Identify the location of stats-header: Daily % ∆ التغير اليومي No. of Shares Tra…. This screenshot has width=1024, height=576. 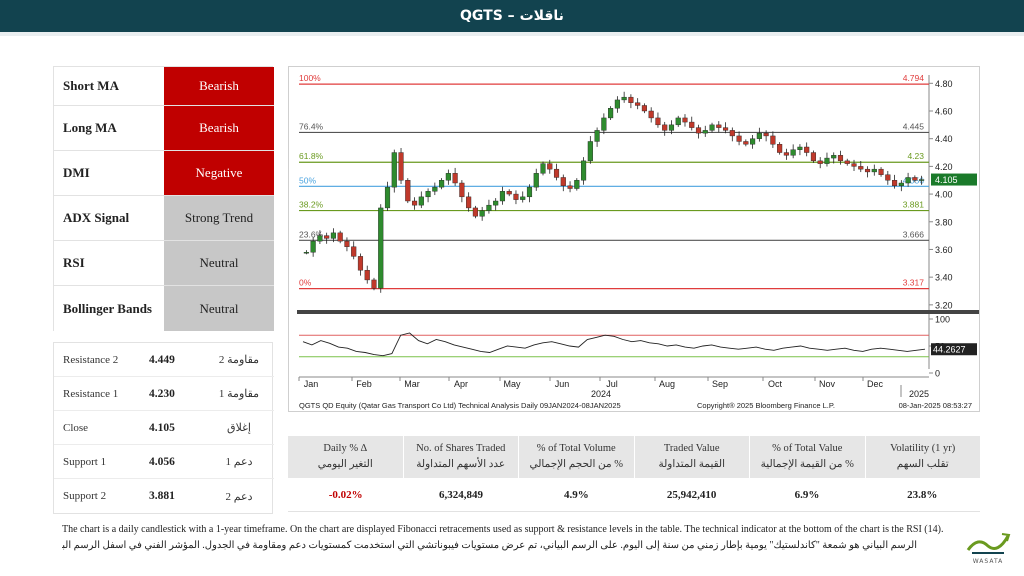
(634, 457).